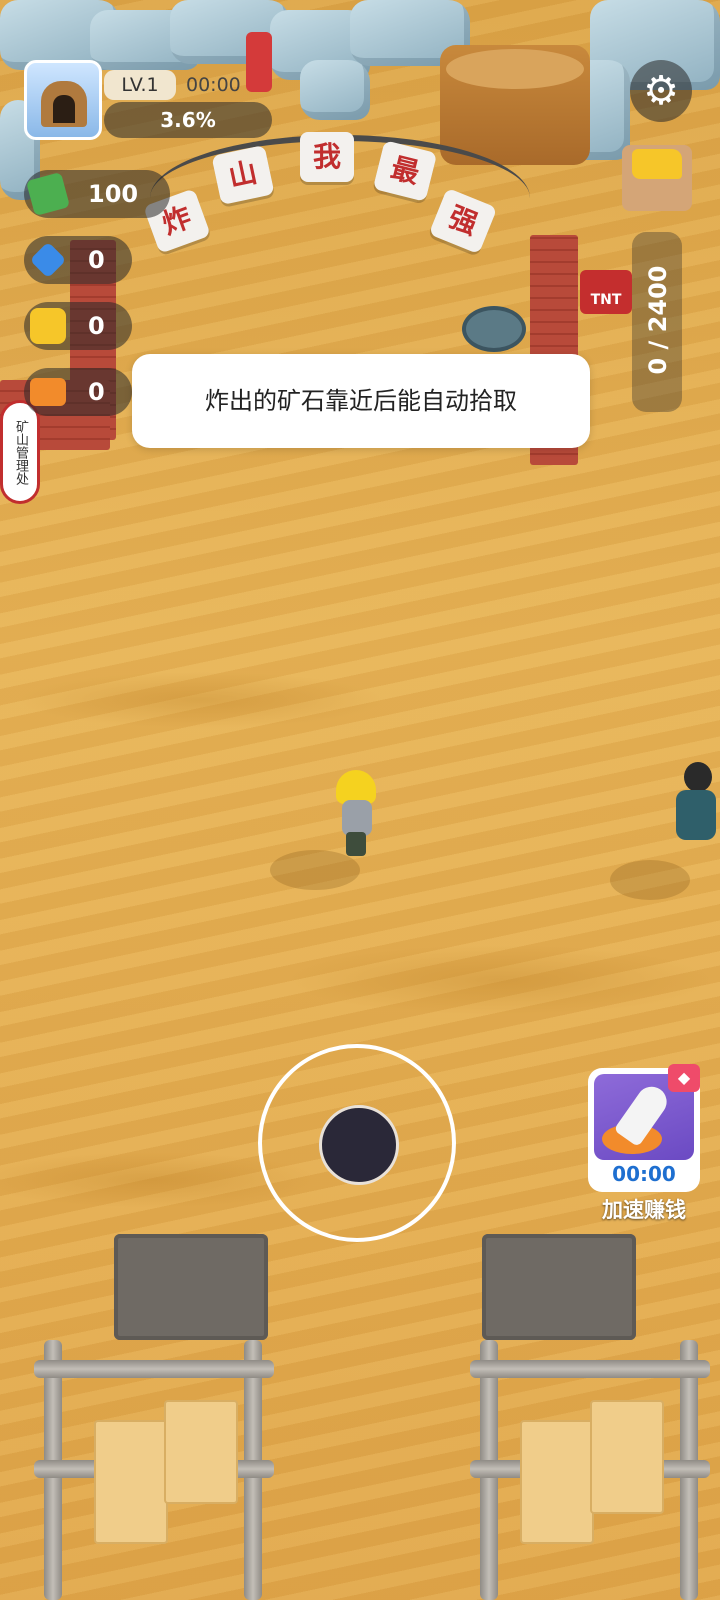 This screenshot has width=720, height=1600. I want to click on build-pad-left, so click(191, 1287).